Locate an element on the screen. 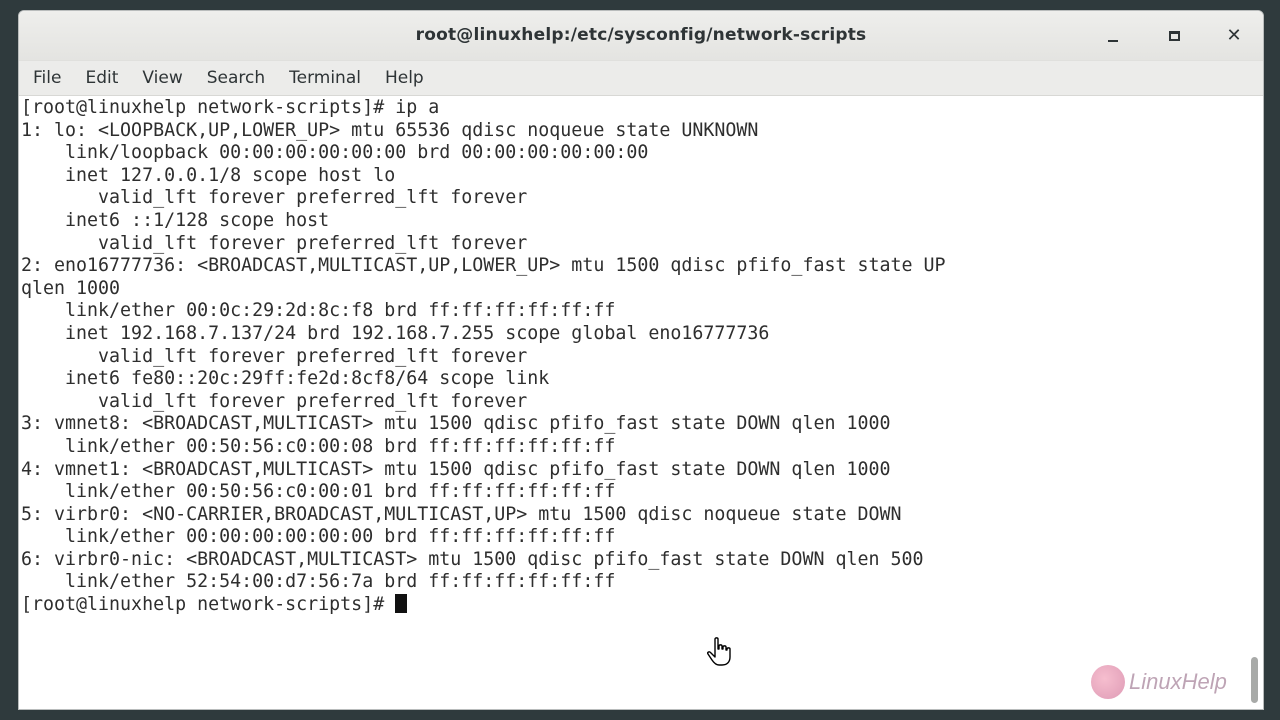 This screenshot has height=720, width=1280. desktop-edge-bottom is located at coordinates (640, 715).